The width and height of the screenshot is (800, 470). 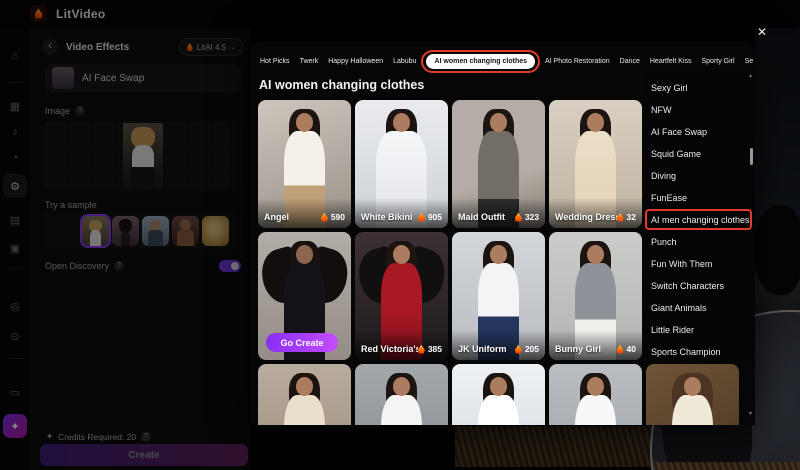 I want to click on card-footer: White Bikini 905, so click(x=401, y=213).